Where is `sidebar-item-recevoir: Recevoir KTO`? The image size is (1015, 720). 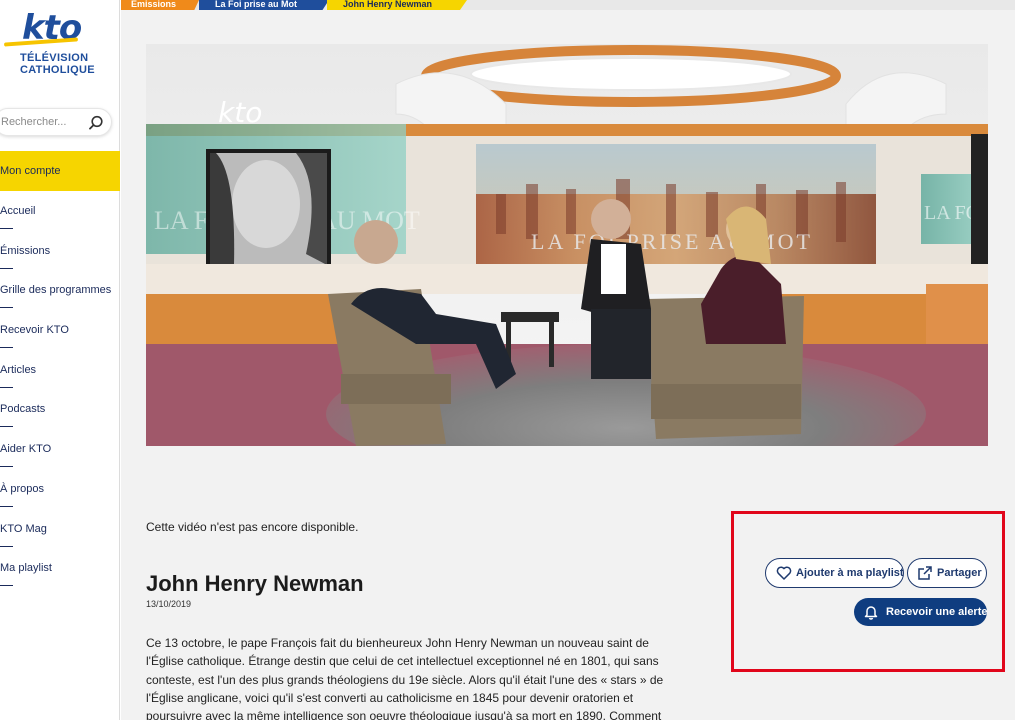
sidebar-item-recevoir: Recevoir KTO is located at coordinates (60, 335).